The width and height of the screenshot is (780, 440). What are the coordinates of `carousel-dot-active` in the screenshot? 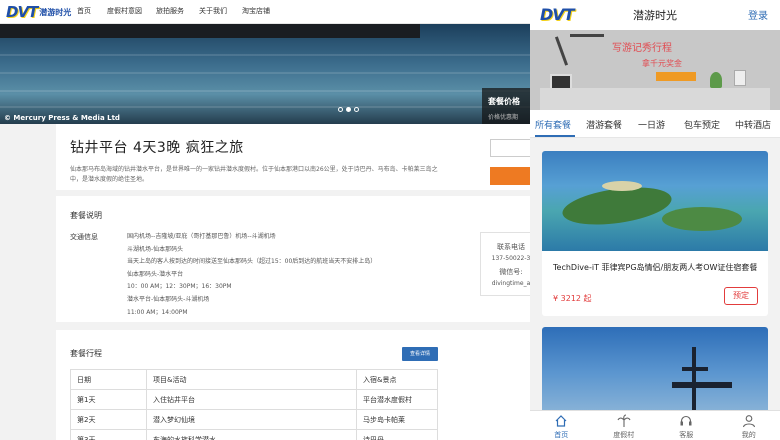 It's located at (348, 109).